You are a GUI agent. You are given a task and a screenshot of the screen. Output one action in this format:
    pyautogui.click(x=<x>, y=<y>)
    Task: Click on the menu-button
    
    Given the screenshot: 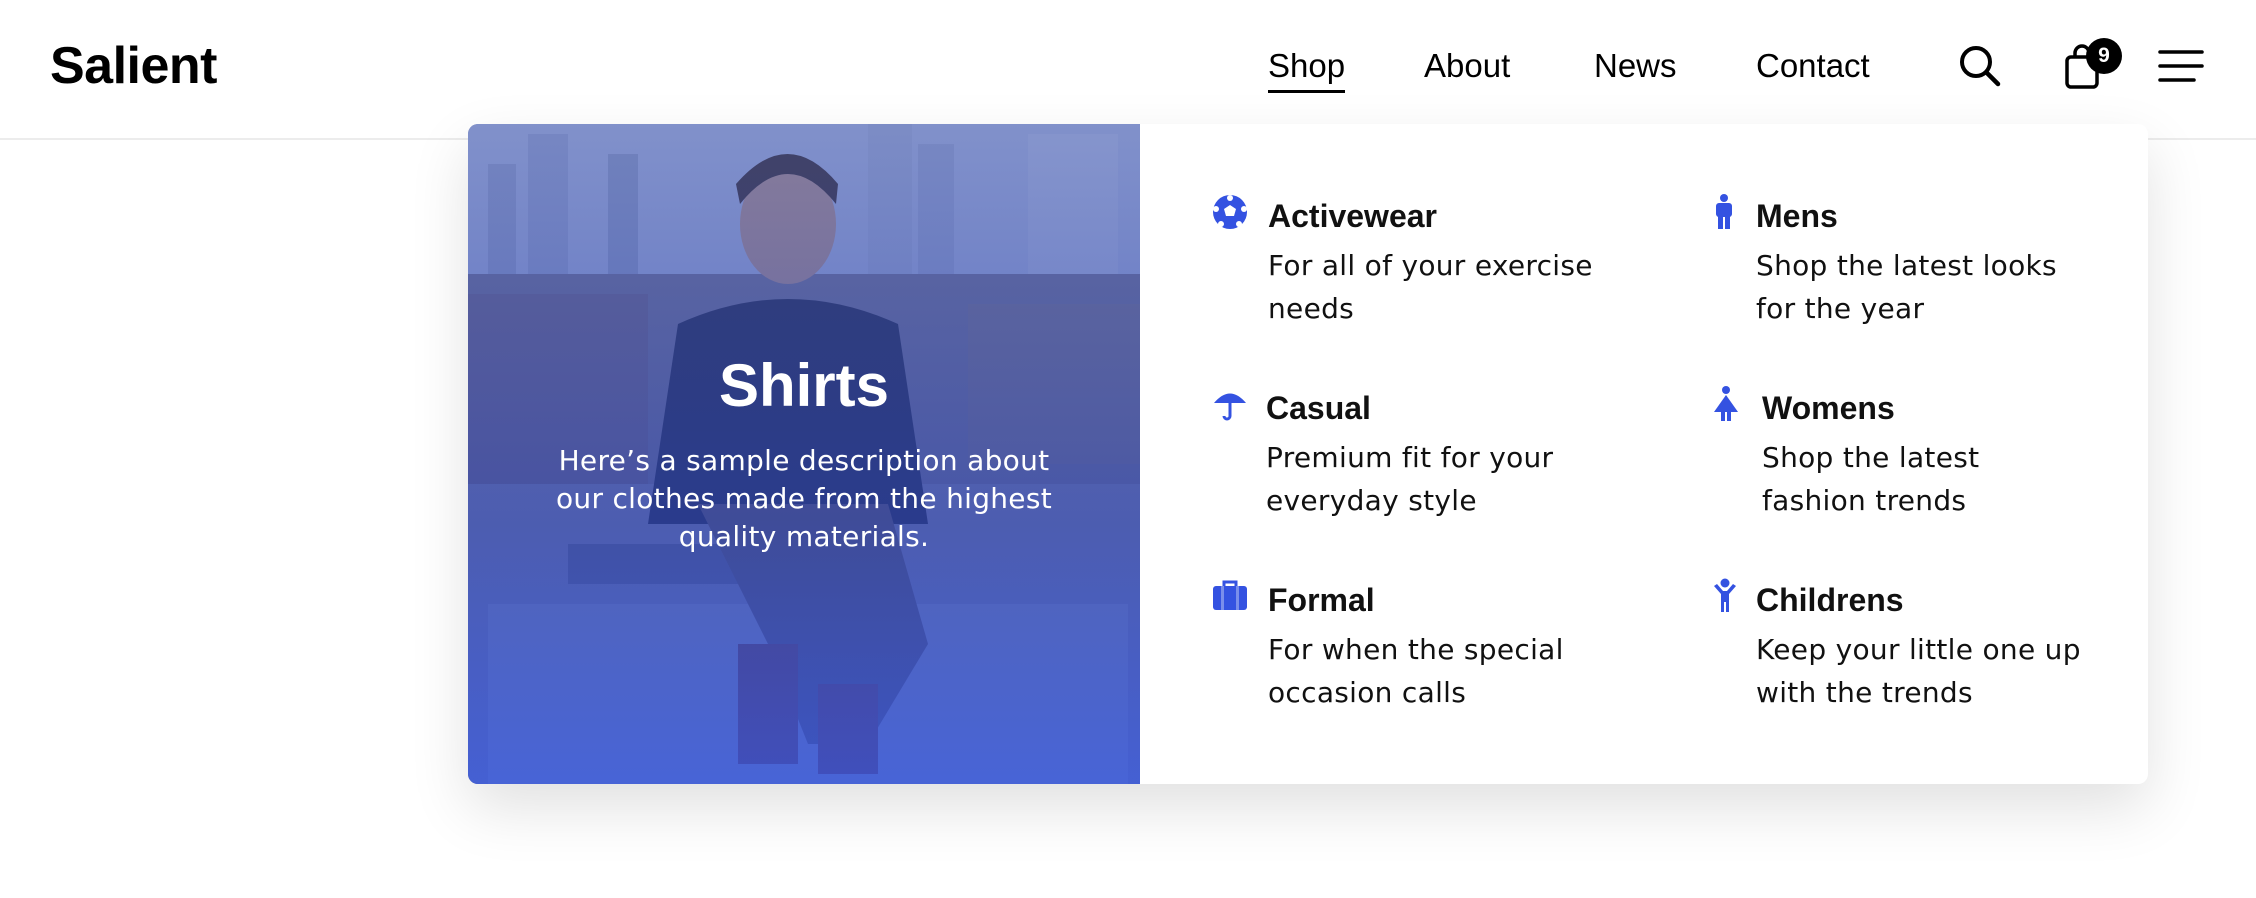 What is the action you would take?
    pyautogui.click(x=2181, y=67)
    